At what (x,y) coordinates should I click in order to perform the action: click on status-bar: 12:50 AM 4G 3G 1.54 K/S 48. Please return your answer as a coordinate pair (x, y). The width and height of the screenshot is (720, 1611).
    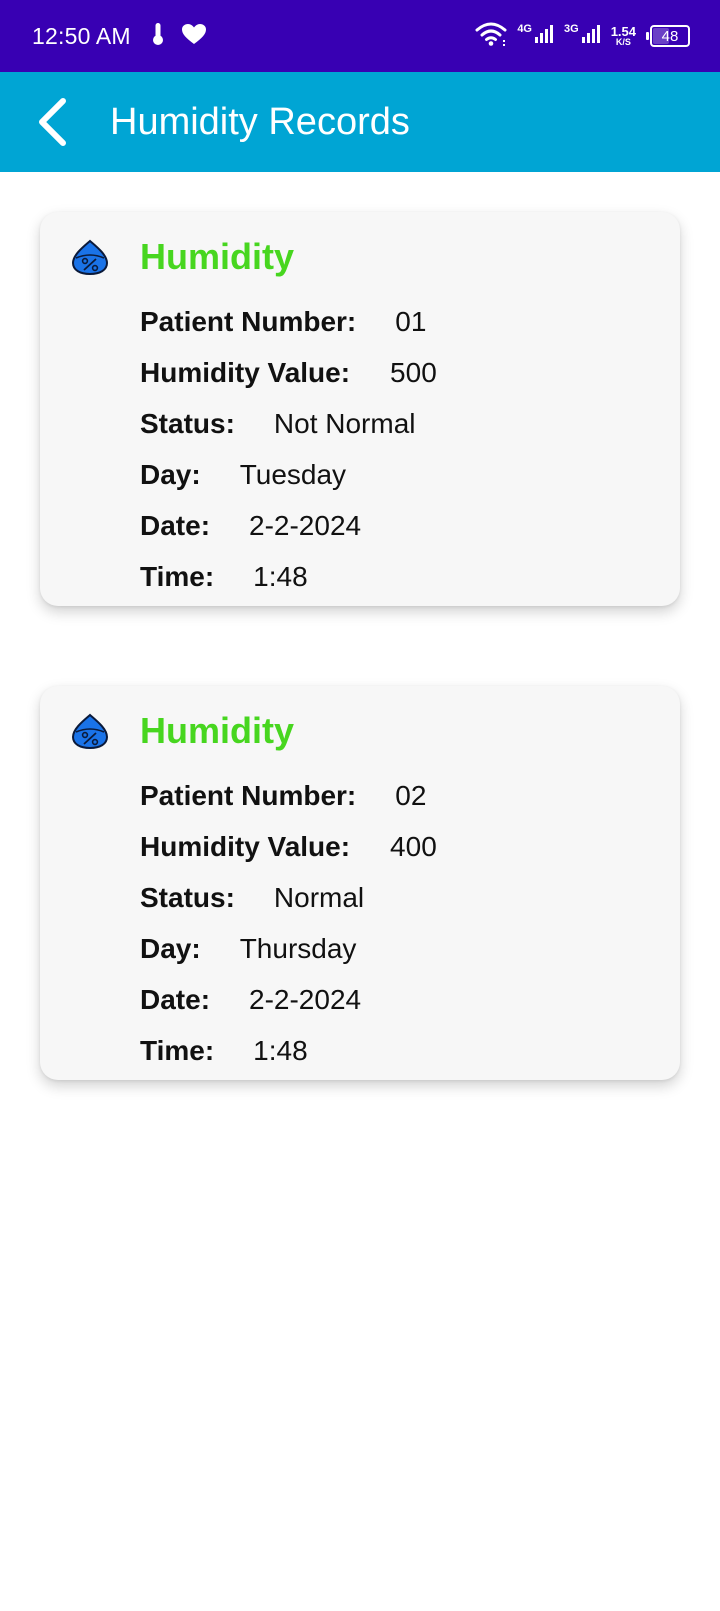
    Looking at the image, I should click on (360, 36).